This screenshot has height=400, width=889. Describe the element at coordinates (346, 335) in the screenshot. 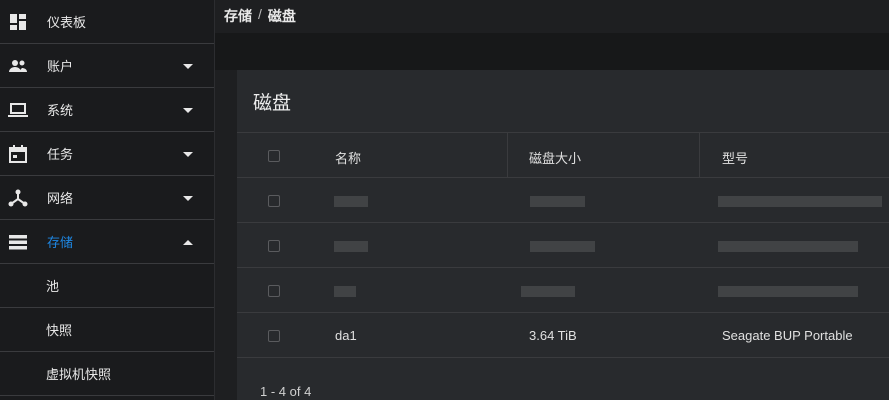

I see `cell-name: da1` at that location.